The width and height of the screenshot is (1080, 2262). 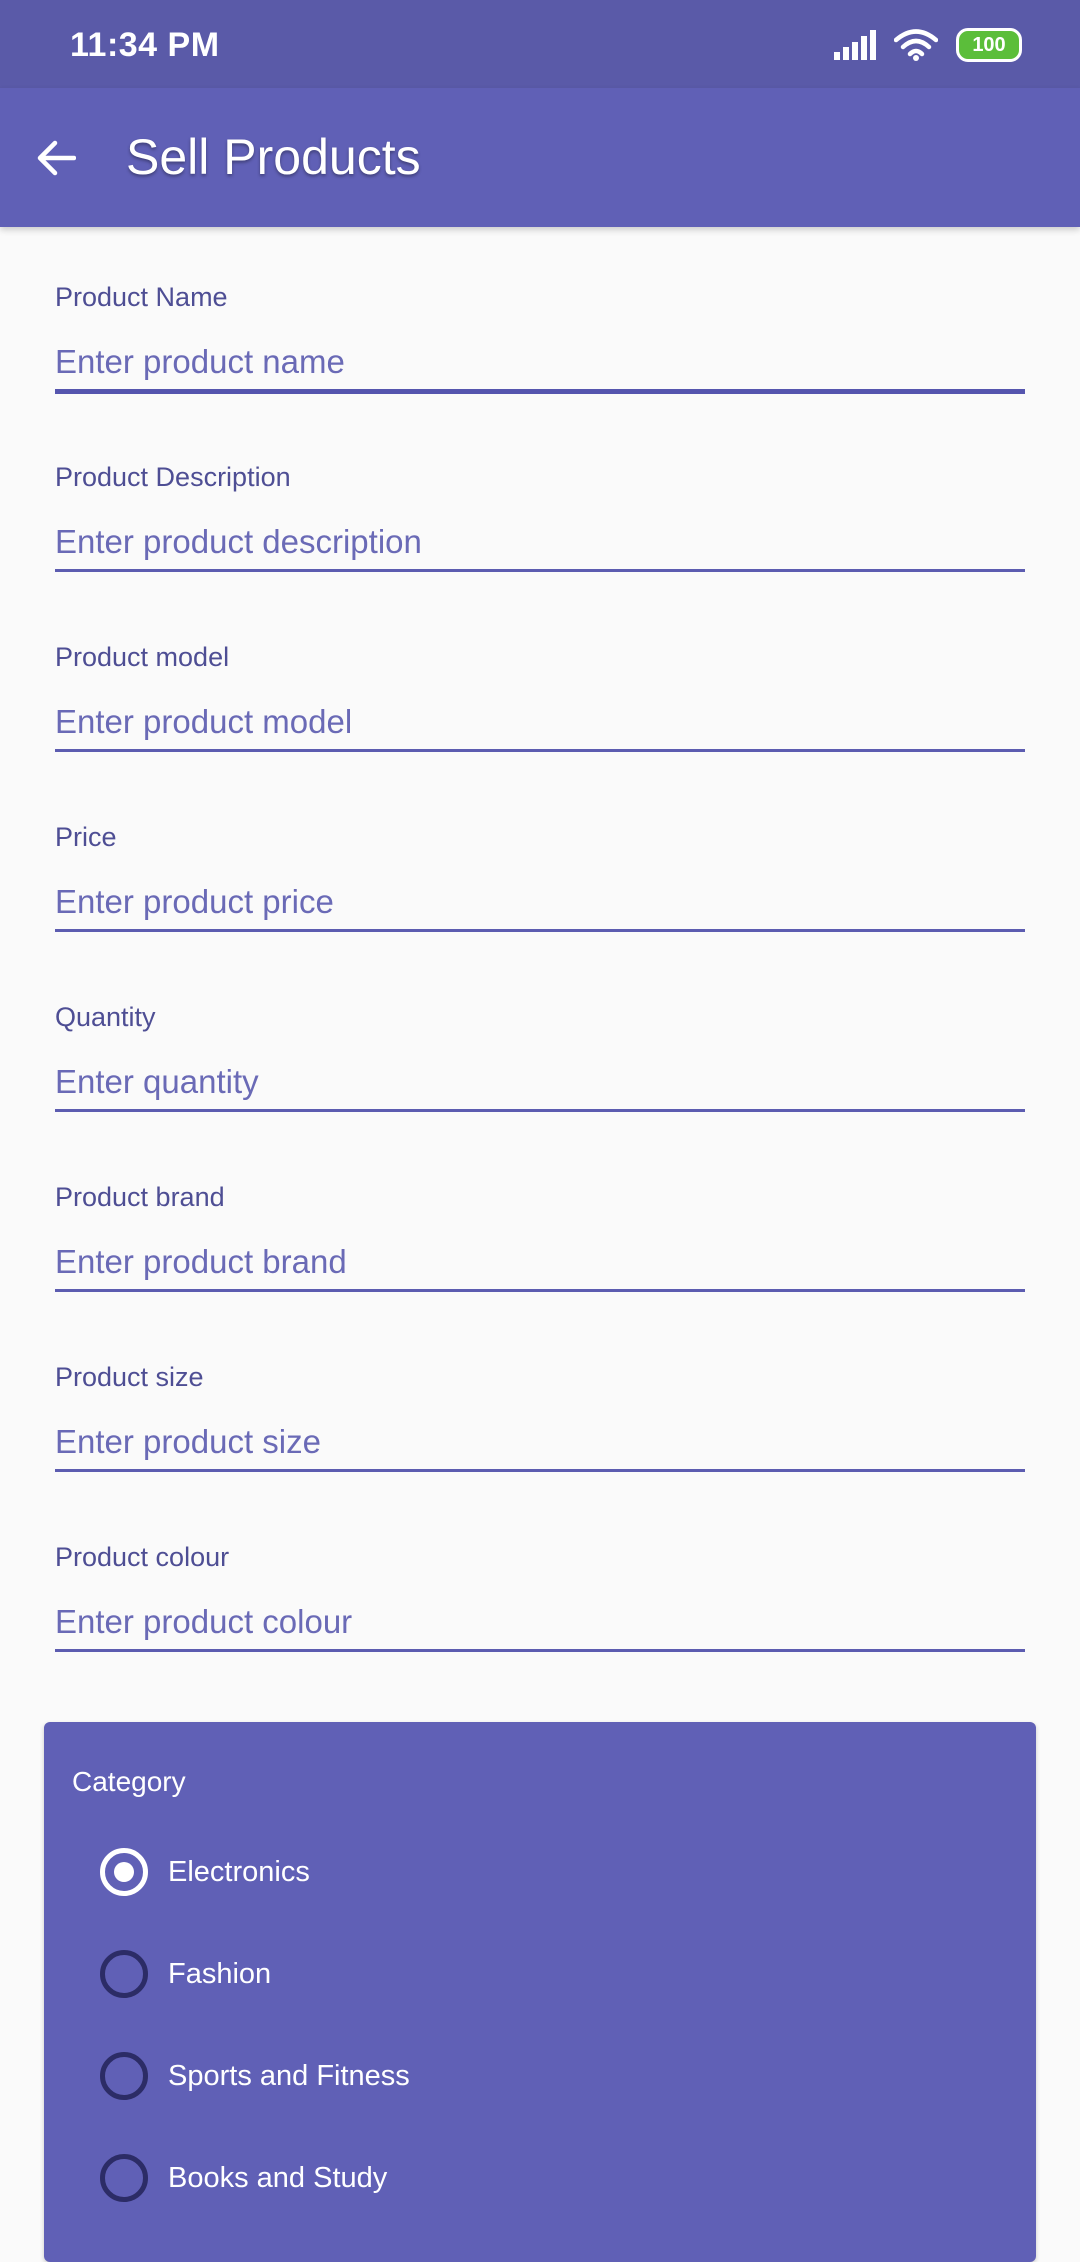 I want to click on product-model-field: Product model, so click(x=540, y=677).